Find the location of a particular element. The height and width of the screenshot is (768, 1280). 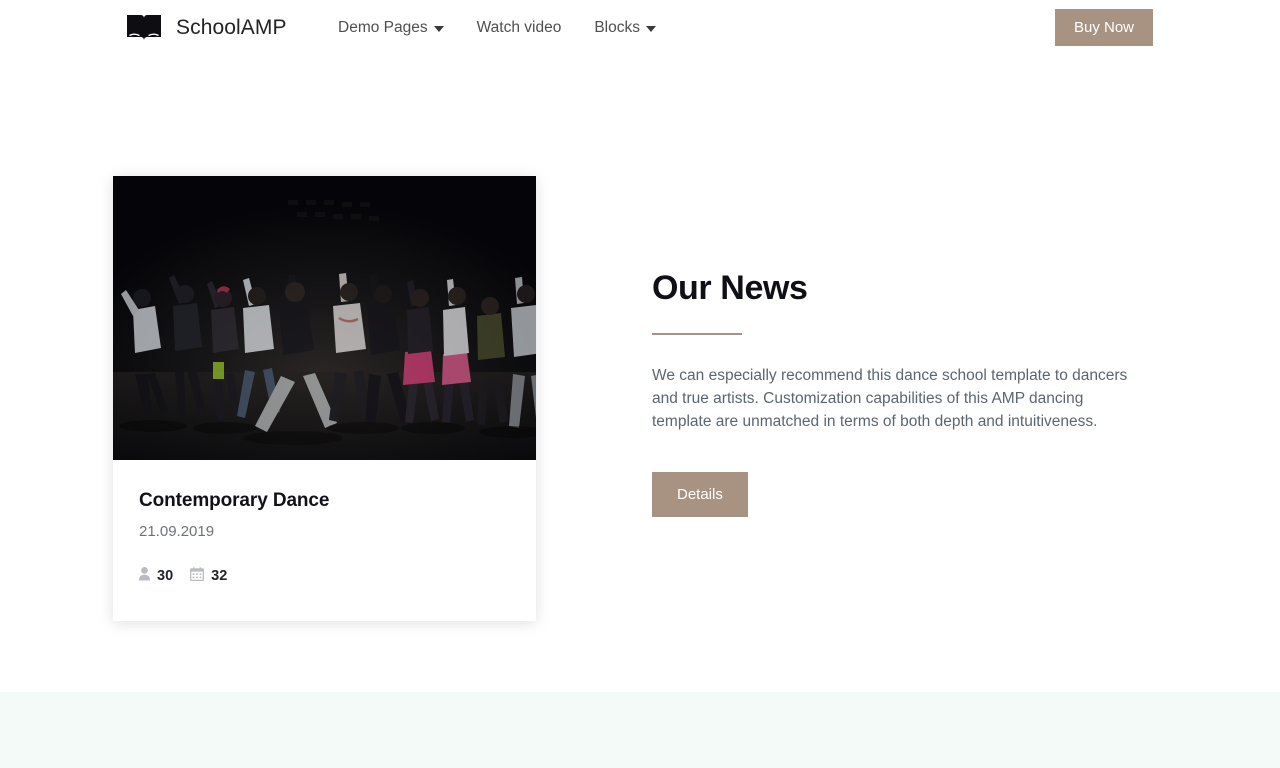

brand-name: SchoolAMP is located at coordinates (231, 27).